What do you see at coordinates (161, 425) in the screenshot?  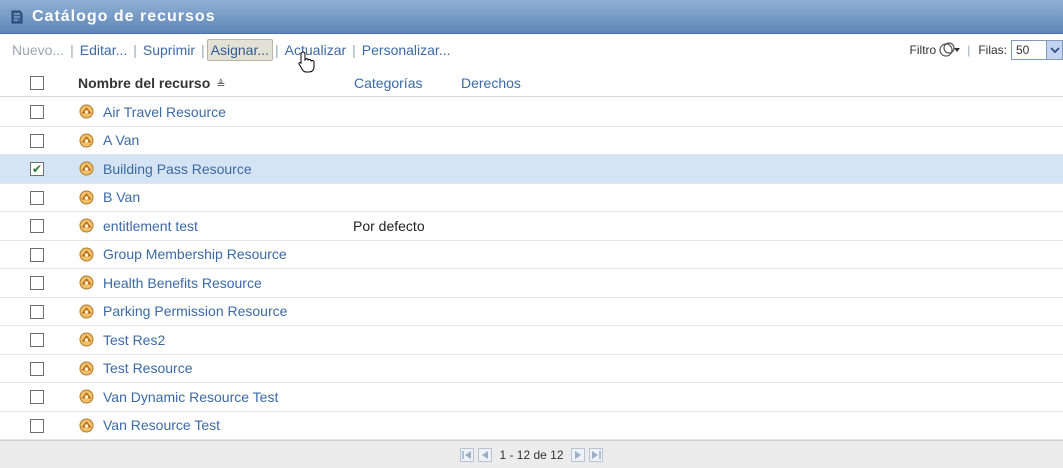 I see `resource-name-link: Van Resource Test` at bounding box center [161, 425].